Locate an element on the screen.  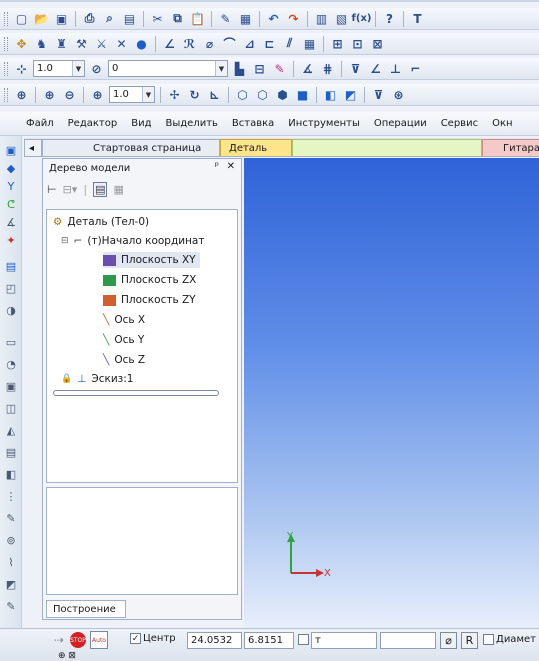
menu-tools: Инструменты is located at coordinates (324, 123).